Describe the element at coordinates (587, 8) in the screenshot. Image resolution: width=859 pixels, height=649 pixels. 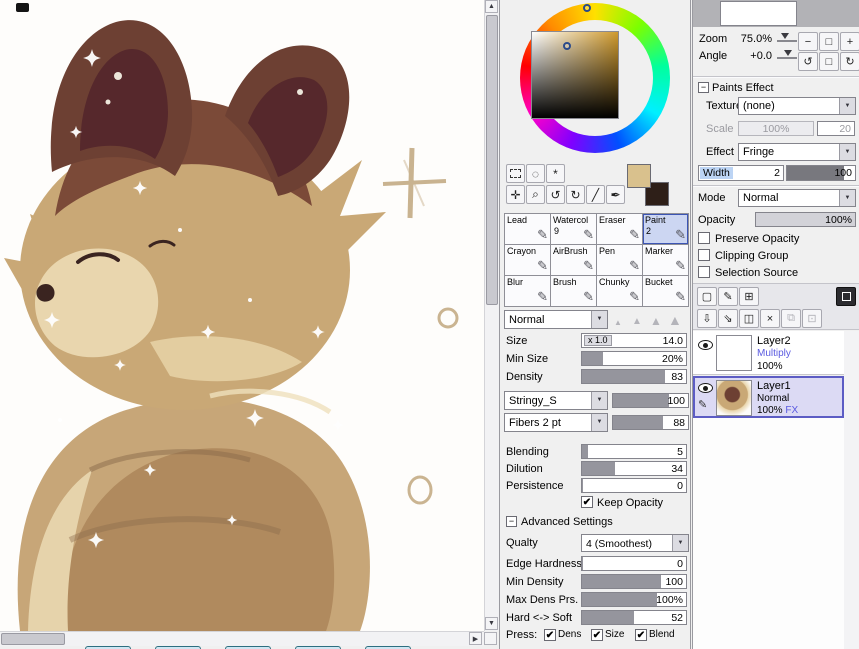
I see `hue-ring-marker` at that location.